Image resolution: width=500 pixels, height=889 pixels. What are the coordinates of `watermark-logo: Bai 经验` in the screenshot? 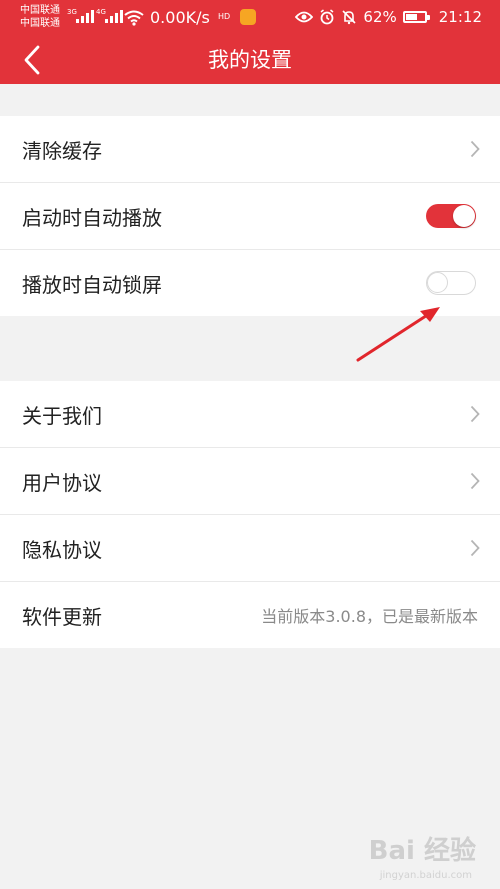 It's located at (422, 851).